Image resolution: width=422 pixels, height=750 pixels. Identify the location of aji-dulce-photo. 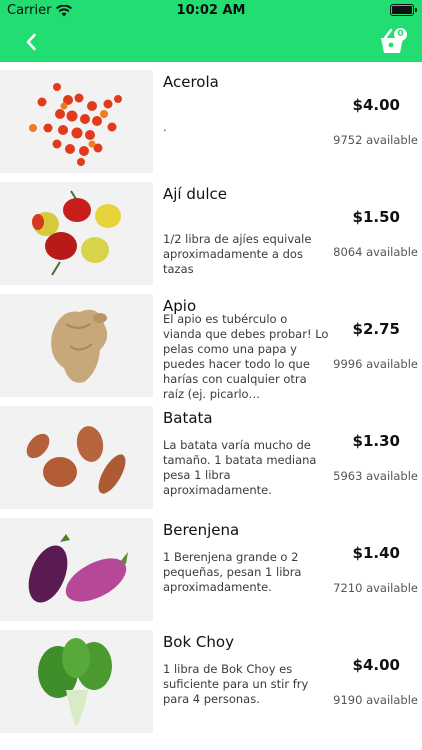
(76, 233).